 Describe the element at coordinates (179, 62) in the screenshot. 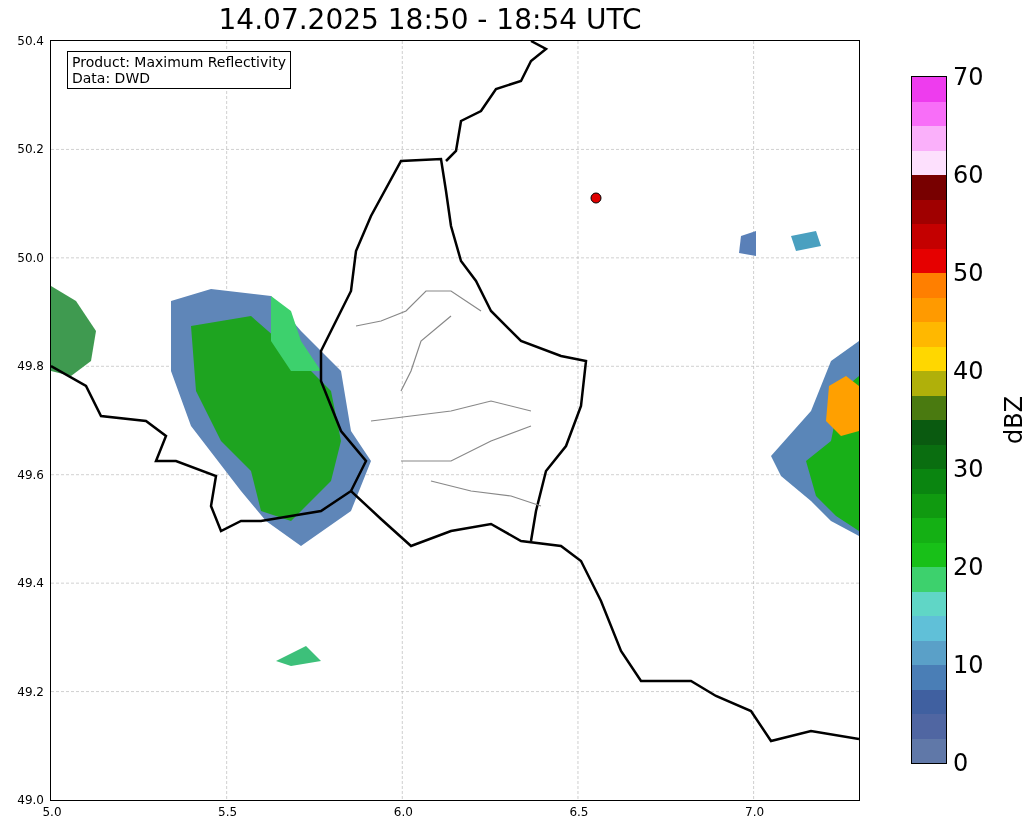

I see `info-text: Product: Maximum Reflectivity` at that location.